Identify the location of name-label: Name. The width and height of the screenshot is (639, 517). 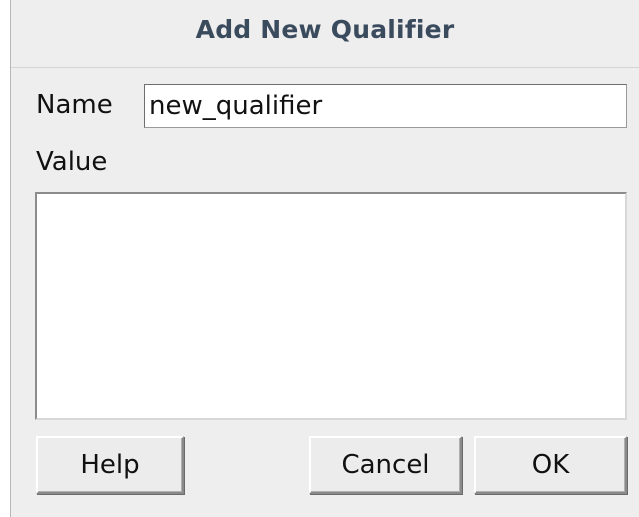
(74, 105).